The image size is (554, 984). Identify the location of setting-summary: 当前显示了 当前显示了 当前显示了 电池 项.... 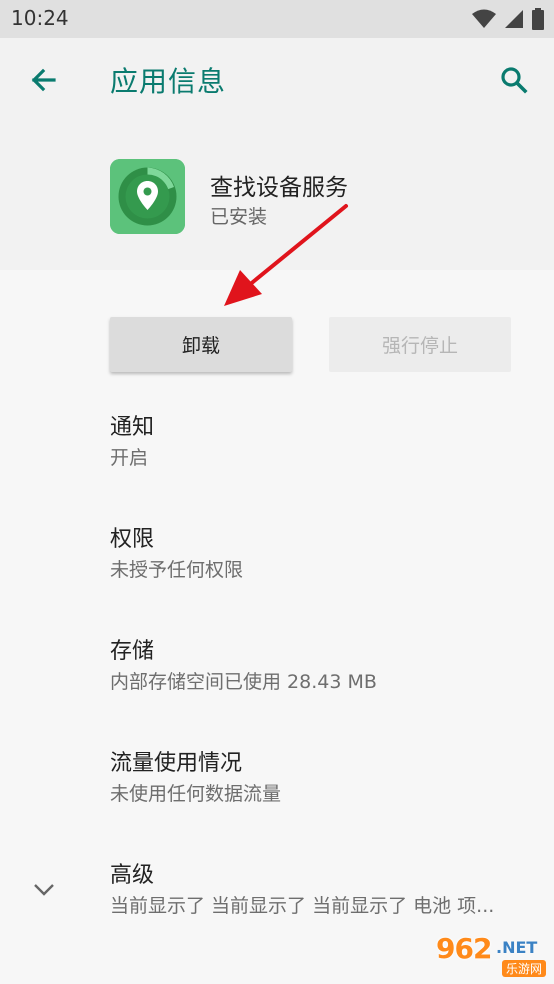
(302, 906).